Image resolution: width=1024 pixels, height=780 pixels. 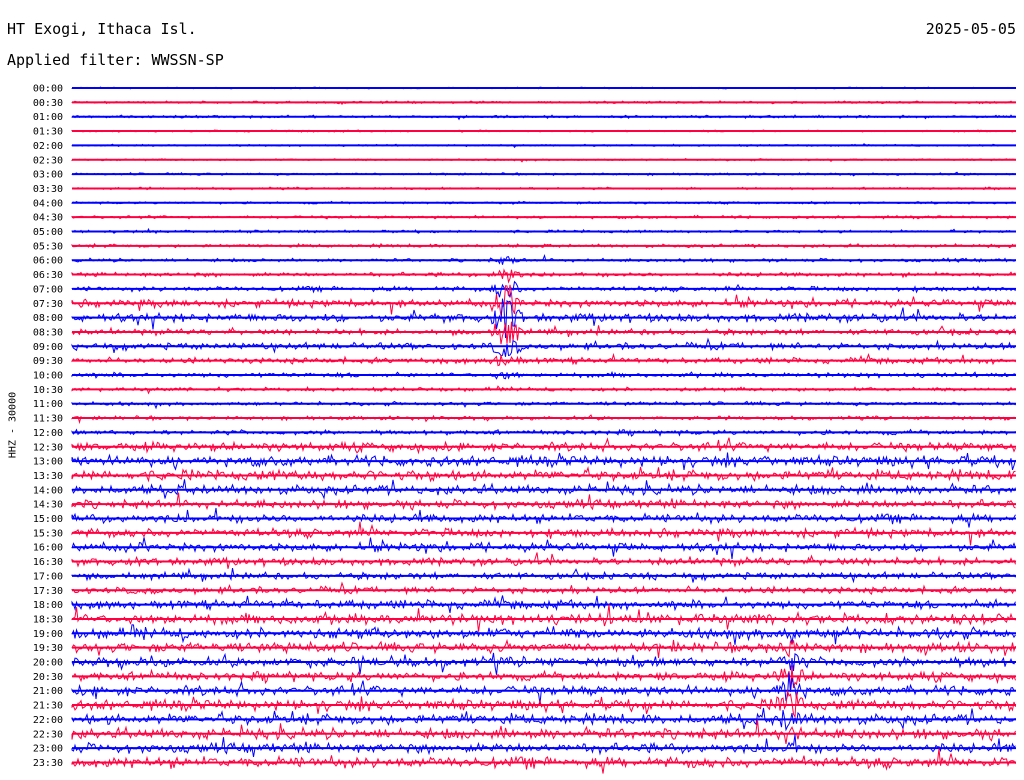 I want to click on trace-row-1930, so click(x=543, y=648).